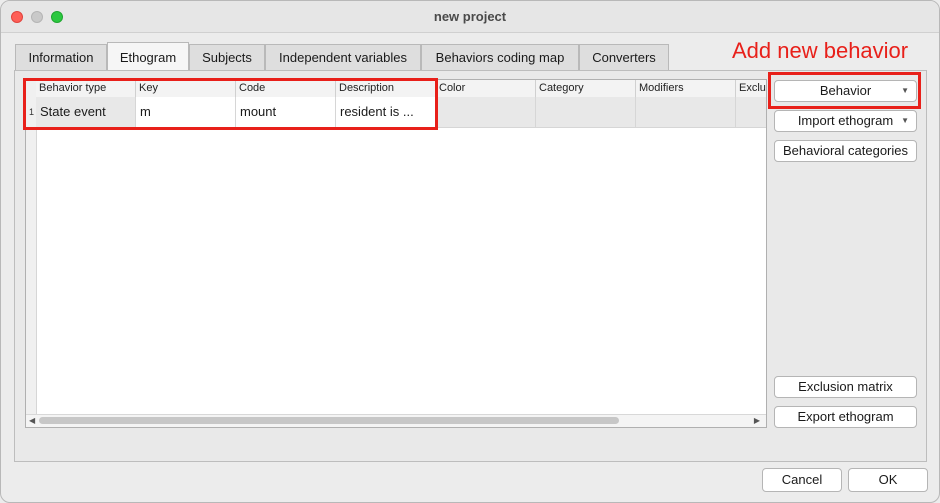 Image resolution: width=940 pixels, height=503 pixels. I want to click on behavior-button: Behavior ▼, so click(845, 91).